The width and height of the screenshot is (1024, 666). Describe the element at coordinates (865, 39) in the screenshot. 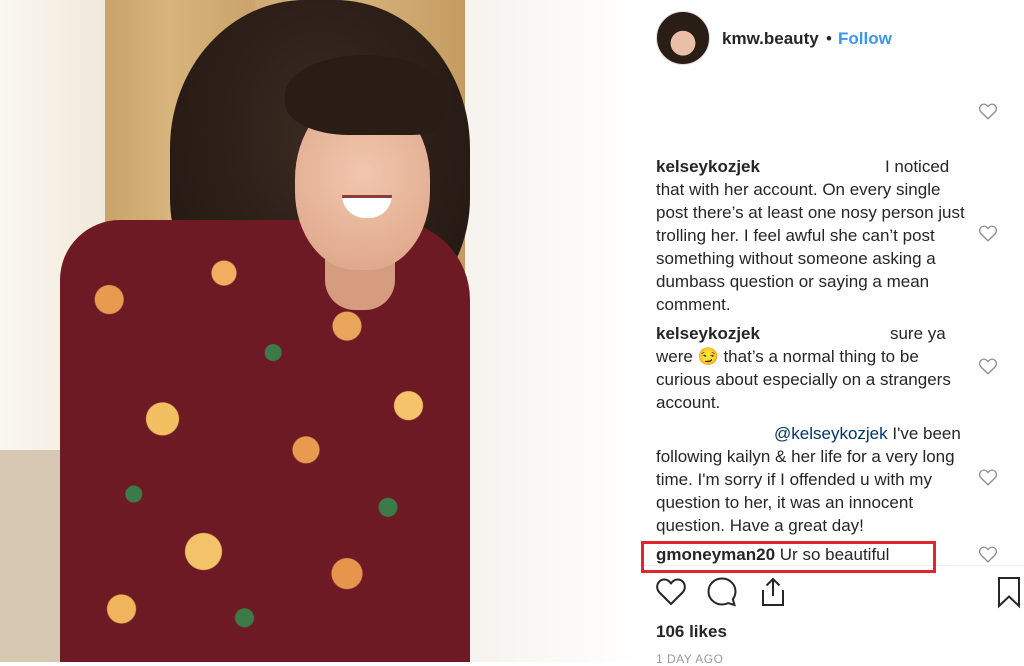

I see `follow-button: Follow` at that location.